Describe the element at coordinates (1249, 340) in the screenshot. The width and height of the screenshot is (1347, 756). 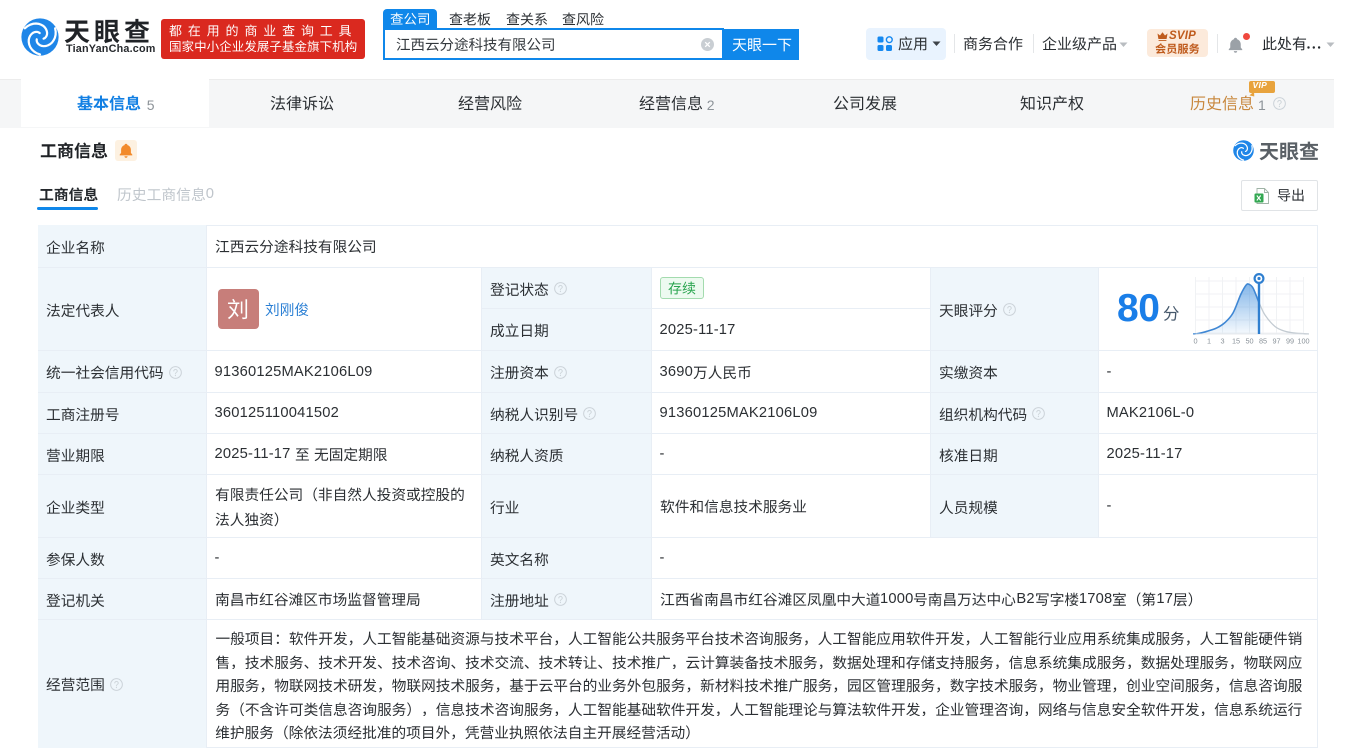
I see `svg-text: 50` at that location.